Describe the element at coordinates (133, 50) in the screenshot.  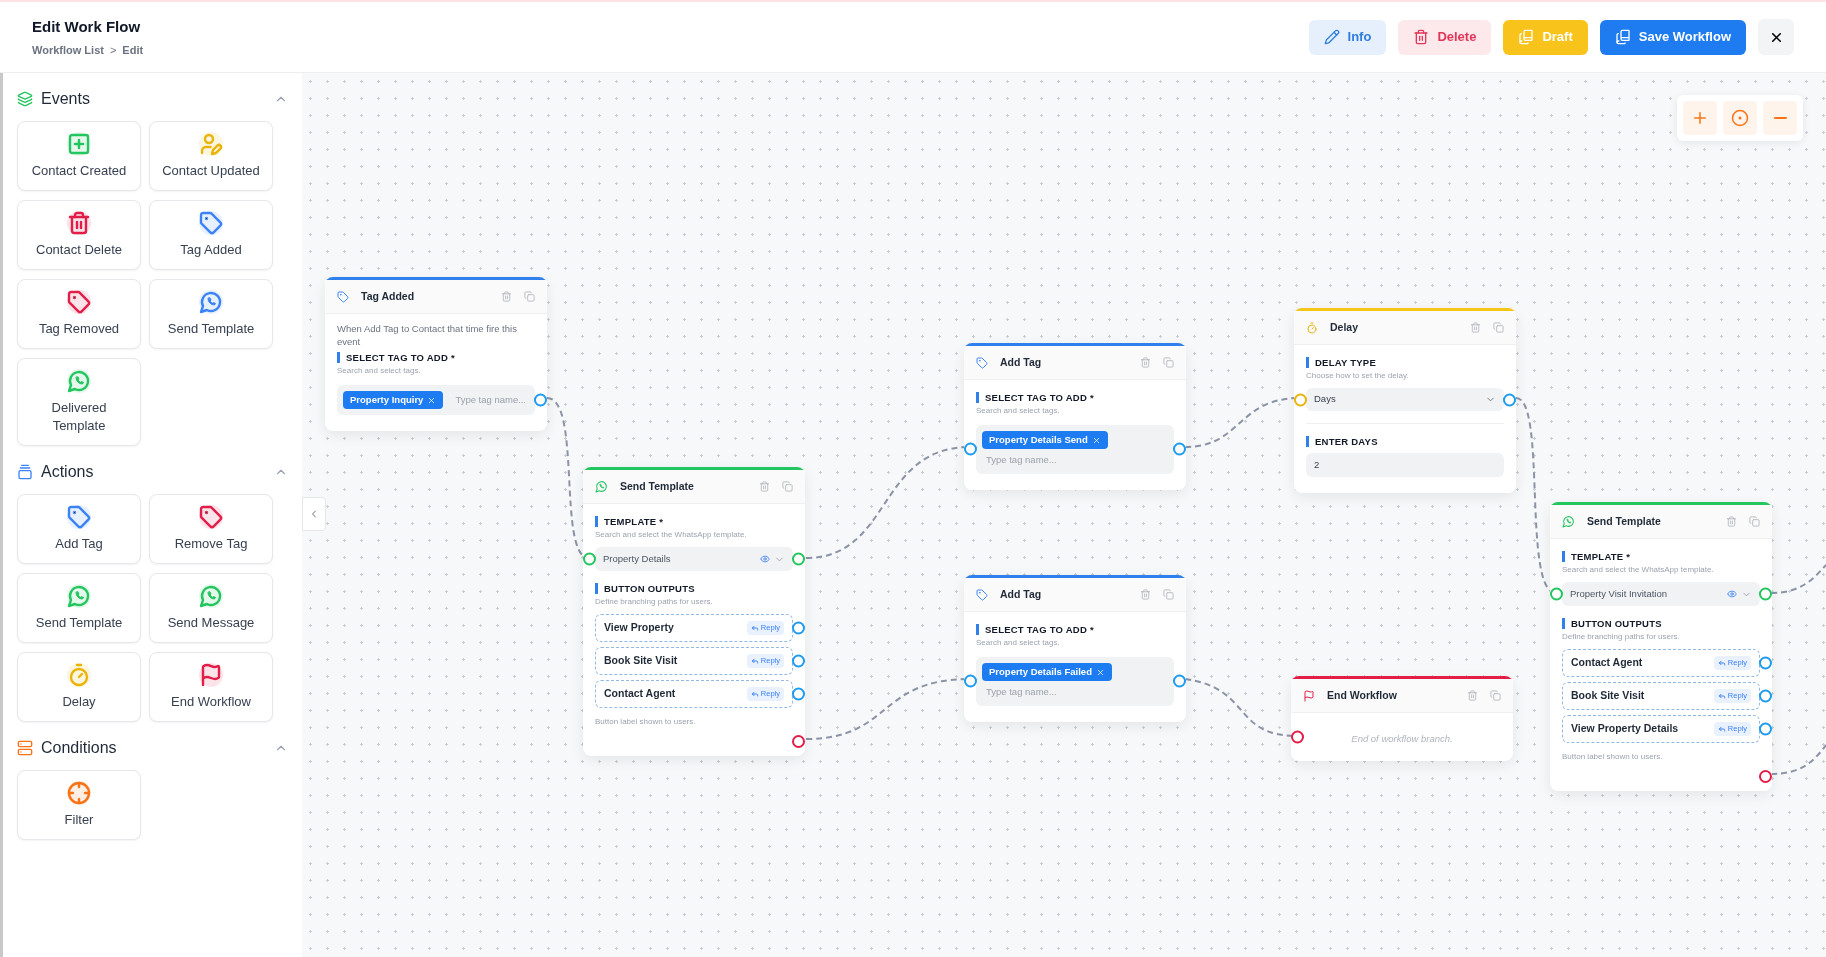
I see `breadcrumb-current: Edit` at that location.